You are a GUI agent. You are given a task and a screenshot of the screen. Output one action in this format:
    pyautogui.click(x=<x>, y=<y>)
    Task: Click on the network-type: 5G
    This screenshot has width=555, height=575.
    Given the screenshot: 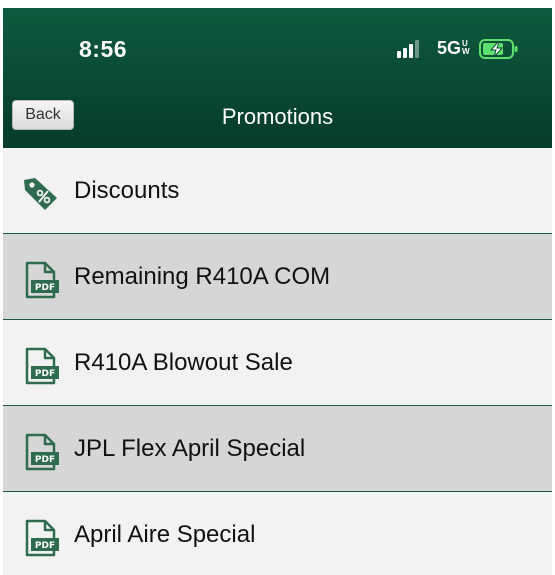 What is the action you would take?
    pyautogui.click(x=449, y=48)
    